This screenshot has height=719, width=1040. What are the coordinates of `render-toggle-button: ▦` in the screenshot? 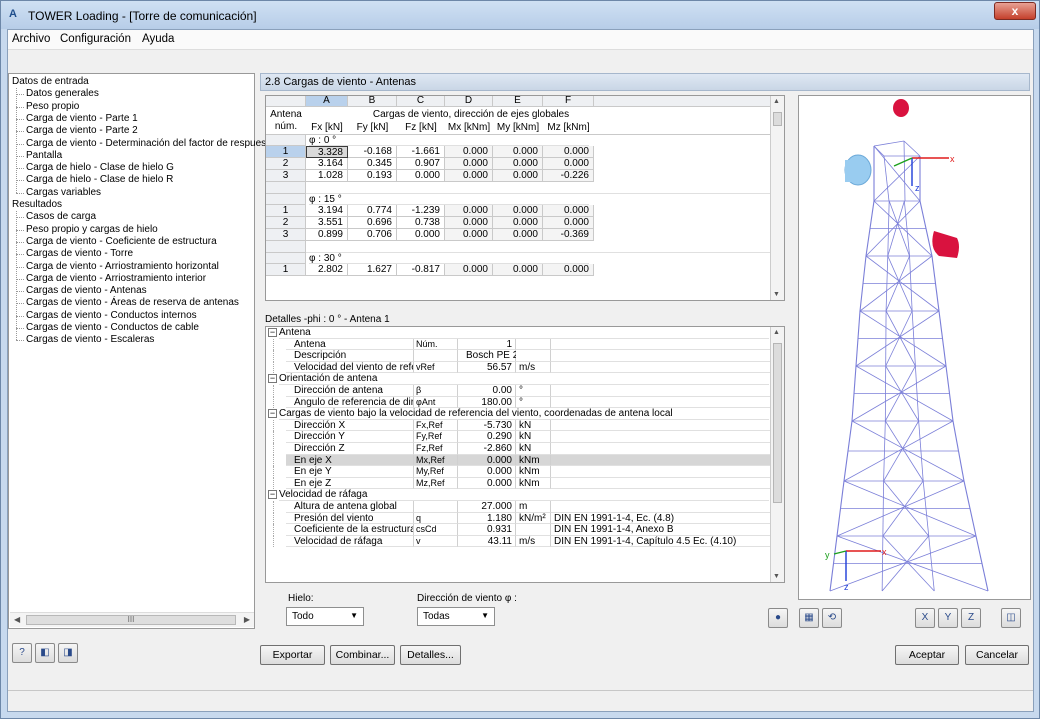 It's located at (809, 618).